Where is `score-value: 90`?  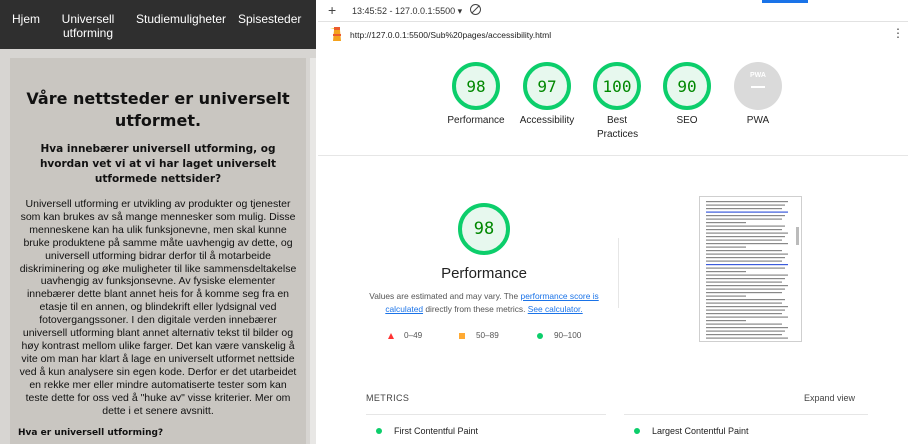 score-value: 90 is located at coordinates (687, 86).